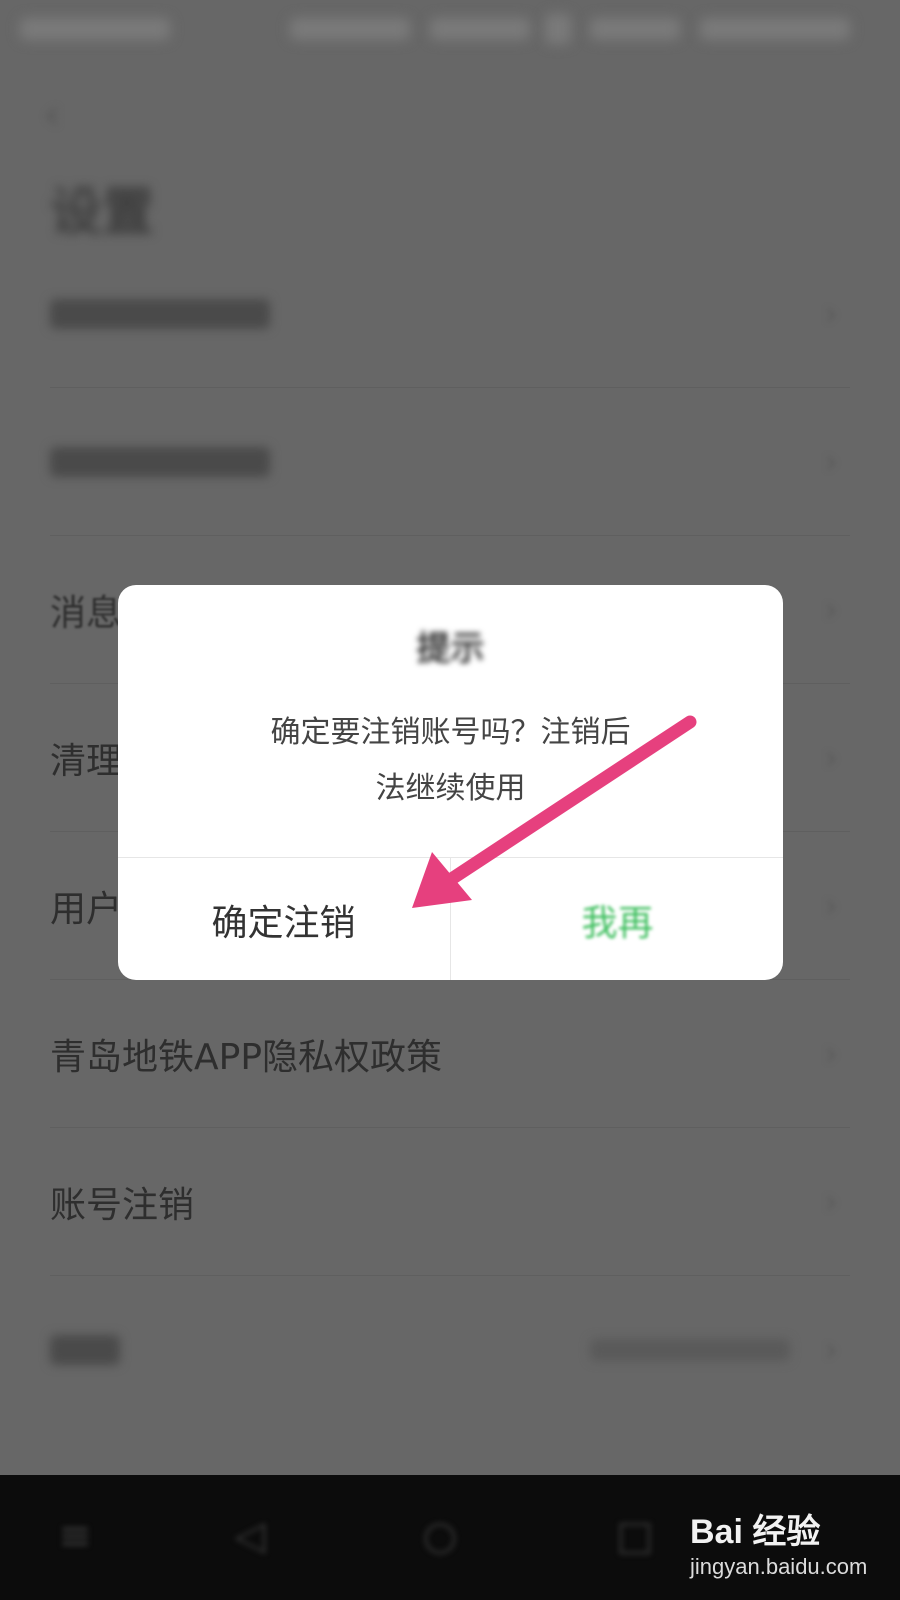 This screenshot has height=1600, width=900. I want to click on cancel-button: 我再, so click(616, 919).